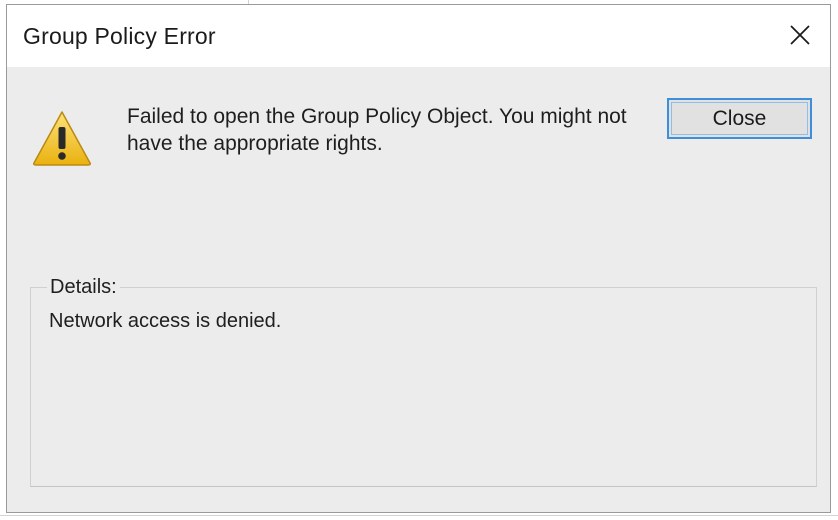 This screenshot has width=838, height=520. What do you see at coordinates (165, 321) in the screenshot?
I see `details-text: Network access is denied.` at bounding box center [165, 321].